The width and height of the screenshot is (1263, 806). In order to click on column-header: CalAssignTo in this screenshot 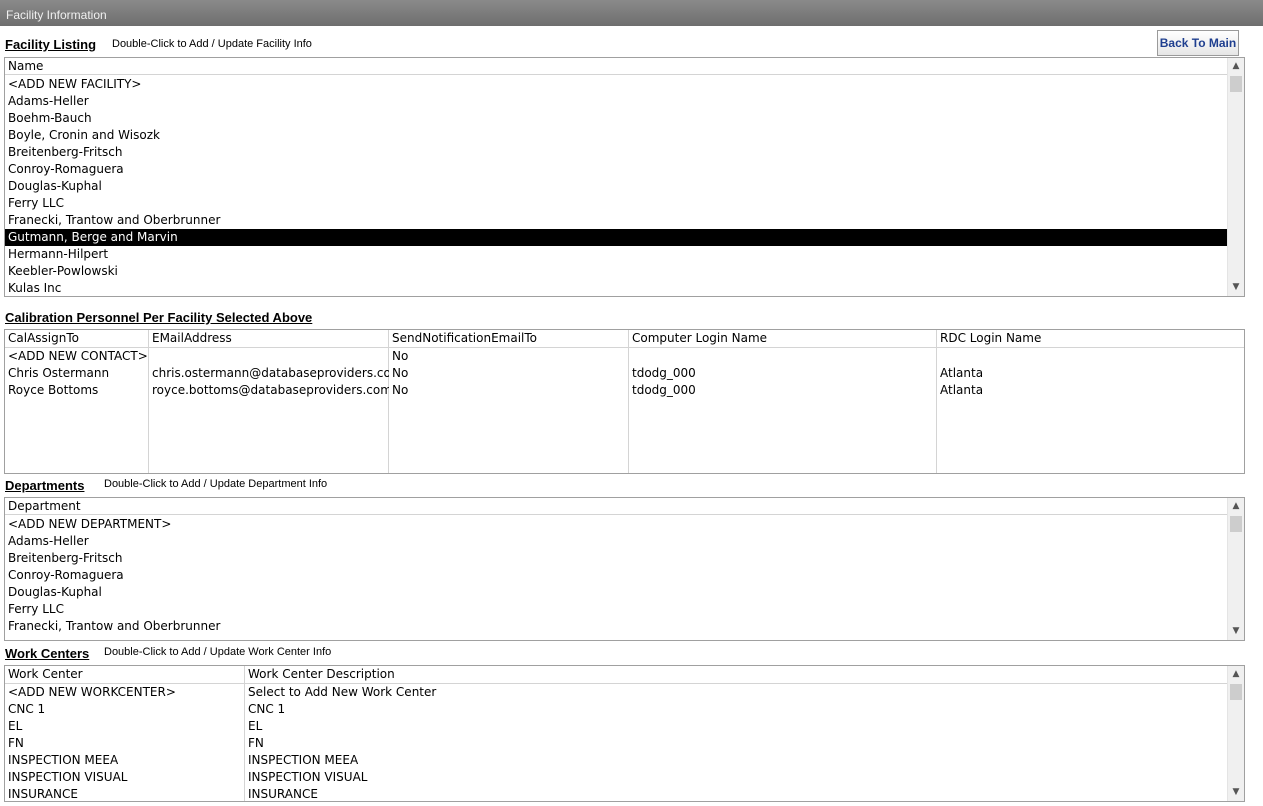, I will do `click(77, 338)`.